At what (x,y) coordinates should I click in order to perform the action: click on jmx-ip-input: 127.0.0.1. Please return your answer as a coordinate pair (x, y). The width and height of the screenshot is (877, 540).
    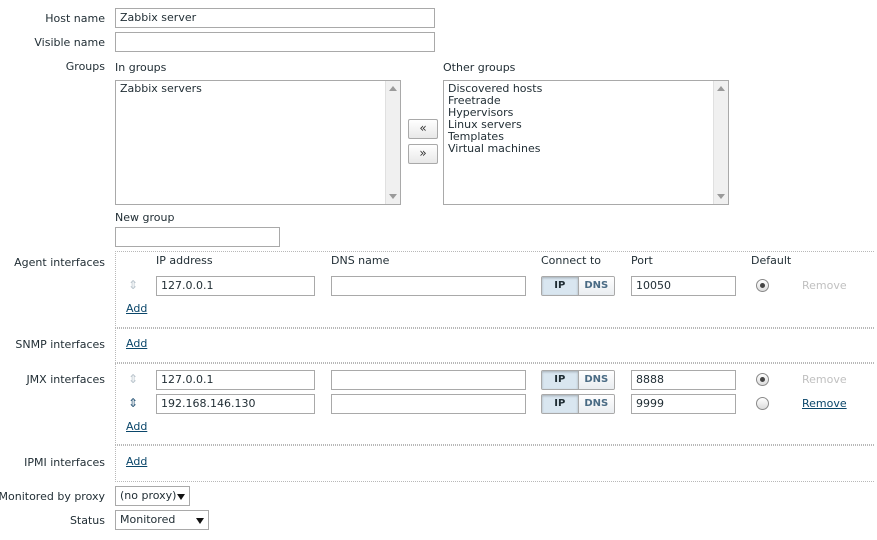
    Looking at the image, I should click on (235, 380).